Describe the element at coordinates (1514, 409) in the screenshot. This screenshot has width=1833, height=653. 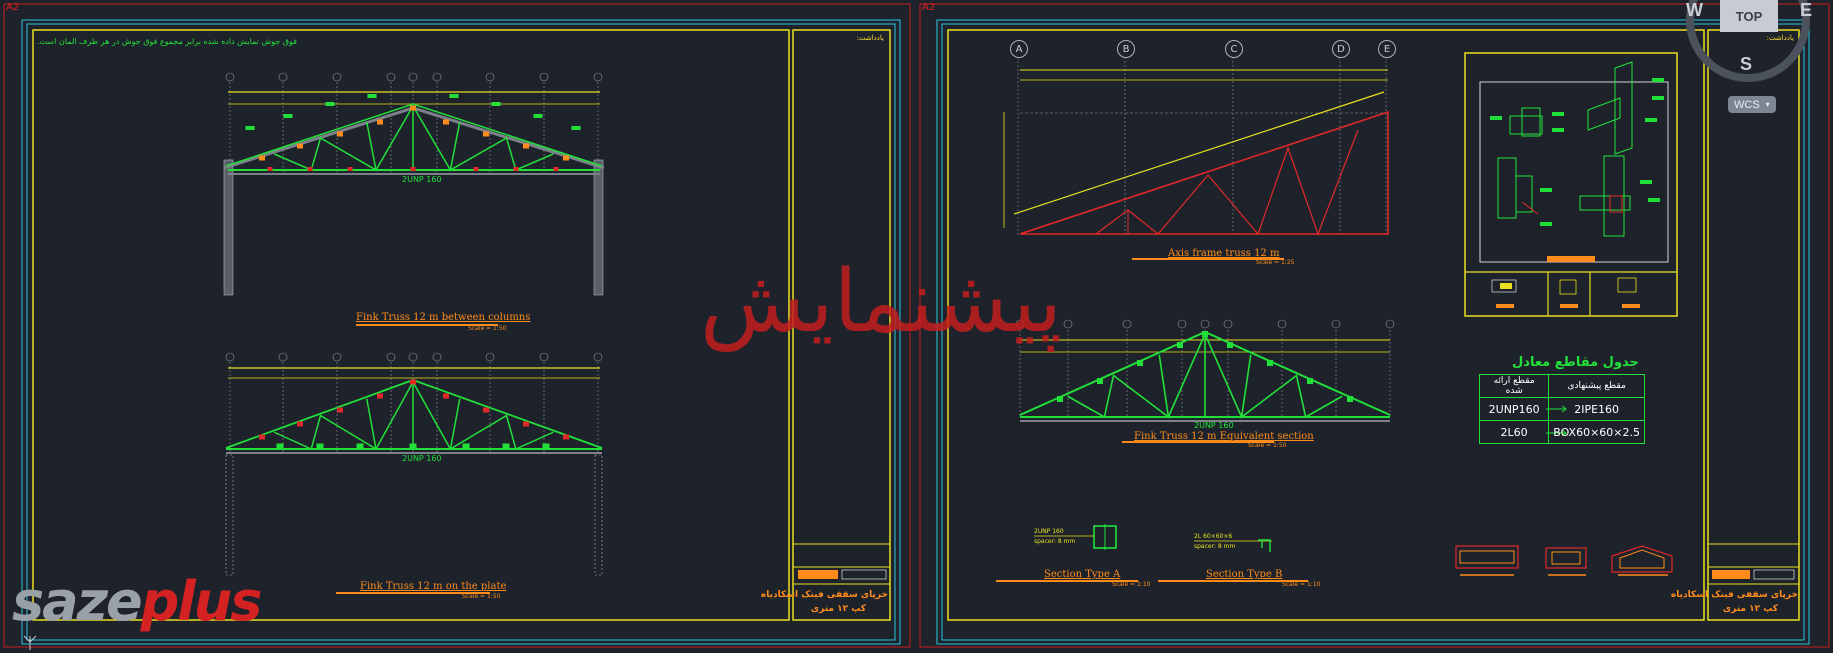
I see `table-cell: 2UNP160` at that location.